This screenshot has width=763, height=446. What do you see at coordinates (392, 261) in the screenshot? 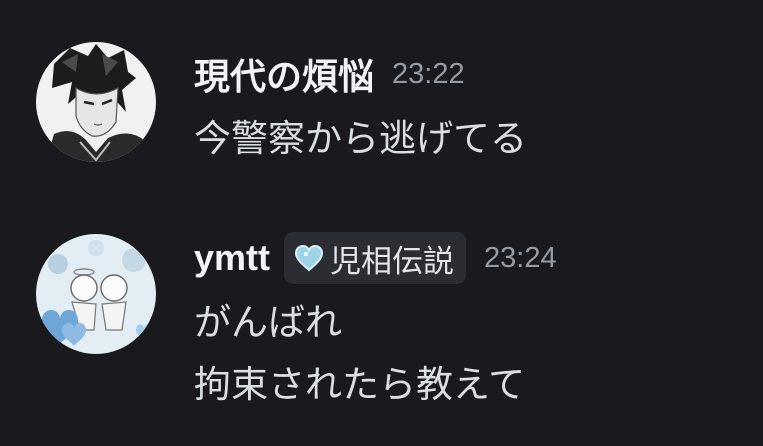
I see `tag-label: 児相伝説` at bounding box center [392, 261].